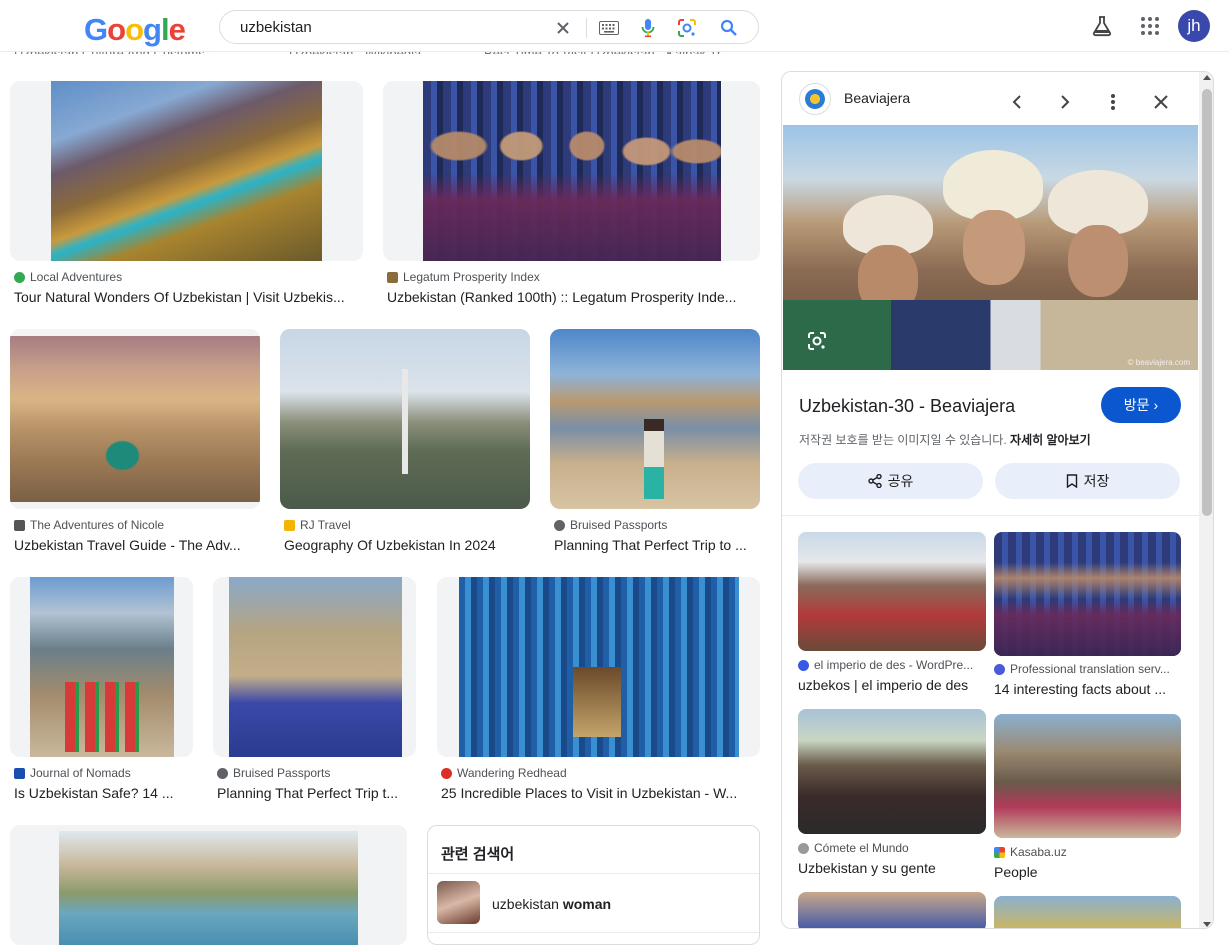  What do you see at coordinates (1194, 26) in the screenshot?
I see `account-avatar: jh` at bounding box center [1194, 26].